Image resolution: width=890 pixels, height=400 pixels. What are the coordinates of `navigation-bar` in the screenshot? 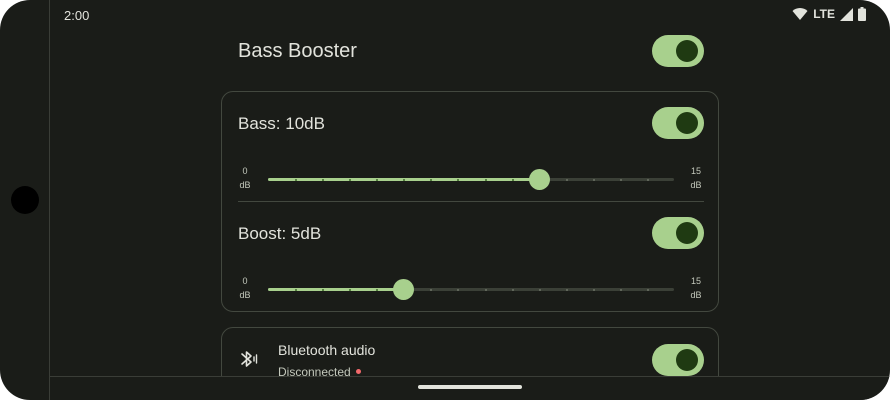 It's located at (470, 388).